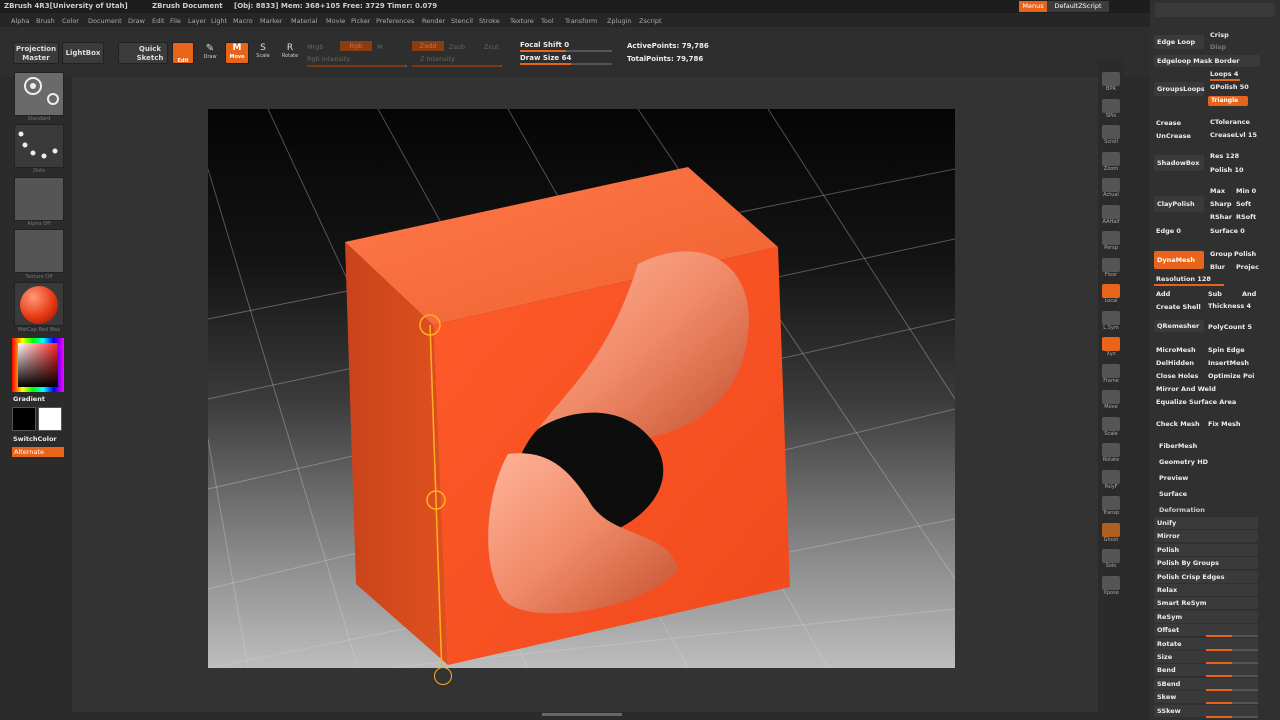 This screenshot has height=720, width=1280. I want to click on shelf-xyz-button: Xyz, so click(1111, 347).